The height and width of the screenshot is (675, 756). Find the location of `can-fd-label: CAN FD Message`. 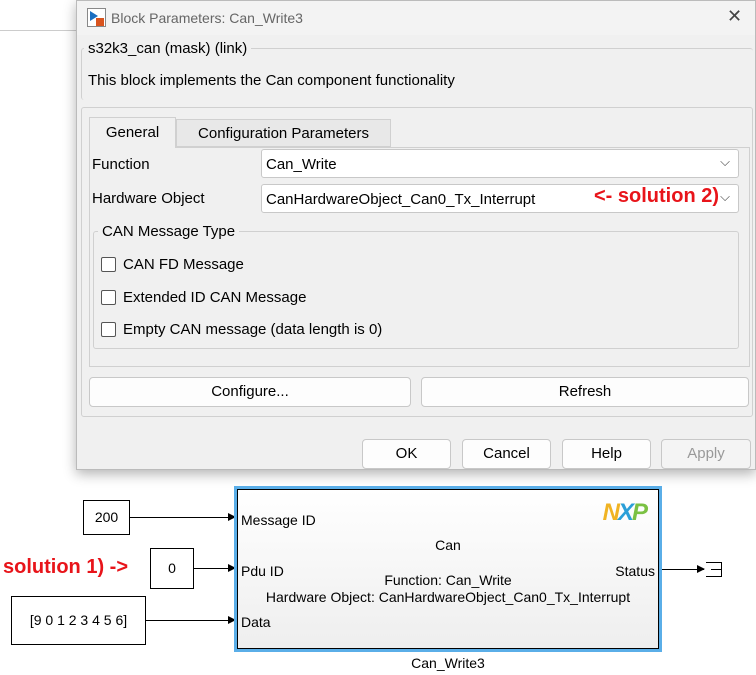

can-fd-label: CAN FD Message is located at coordinates (183, 264).